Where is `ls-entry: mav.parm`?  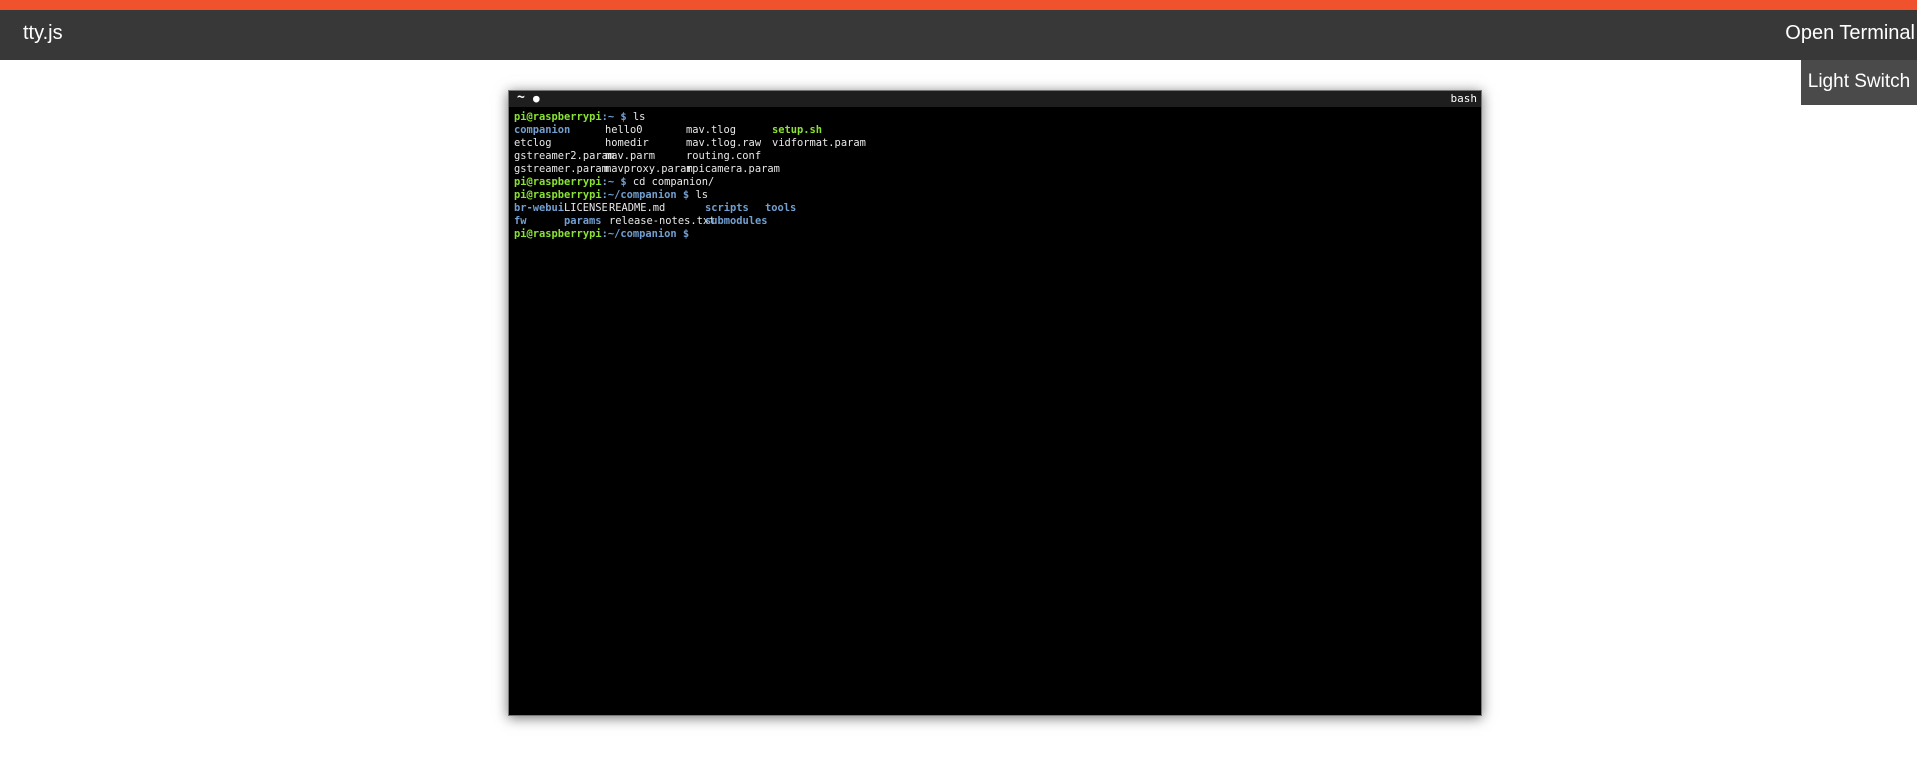
ls-entry: mav.parm is located at coordinates (630, 156).